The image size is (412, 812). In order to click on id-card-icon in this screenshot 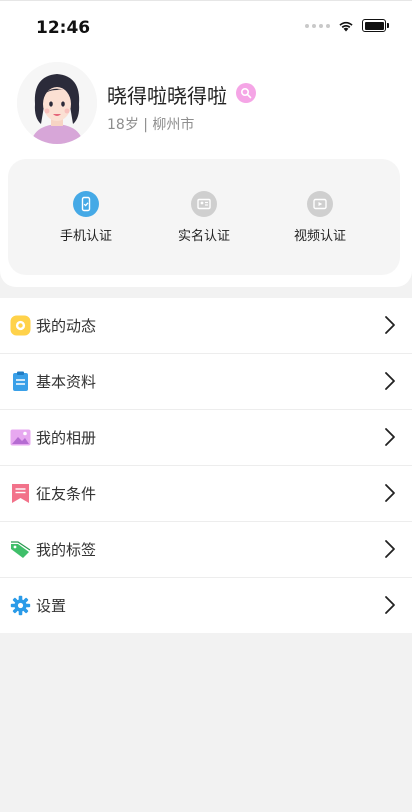, I will do `click(204, 204)`.